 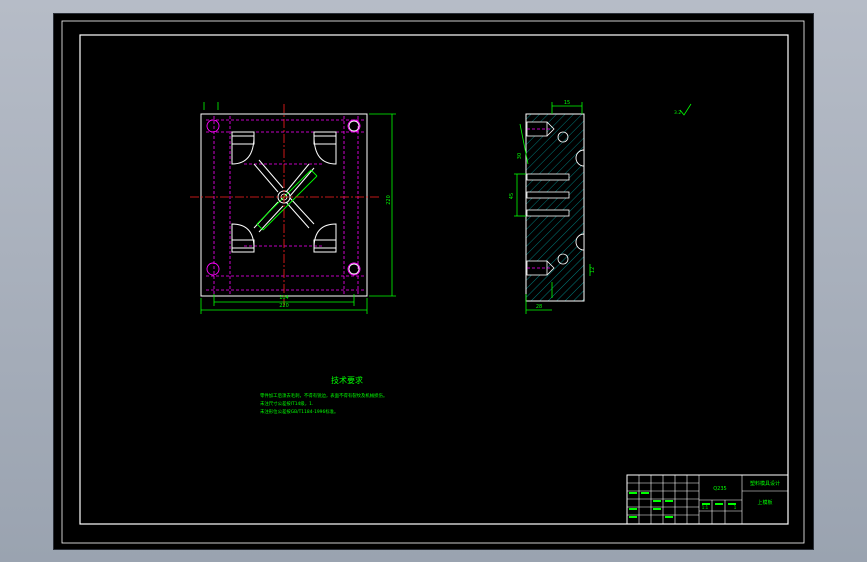 I want to click on section-view: 15 30 45 12 28, so click(x=552, y=207).